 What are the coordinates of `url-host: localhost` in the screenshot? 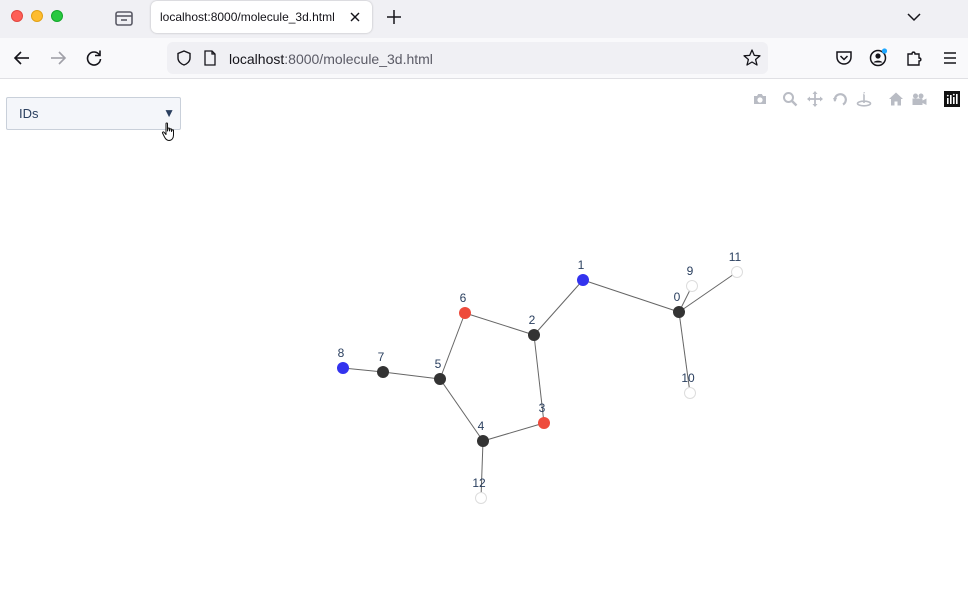 It's located at (257, 59).